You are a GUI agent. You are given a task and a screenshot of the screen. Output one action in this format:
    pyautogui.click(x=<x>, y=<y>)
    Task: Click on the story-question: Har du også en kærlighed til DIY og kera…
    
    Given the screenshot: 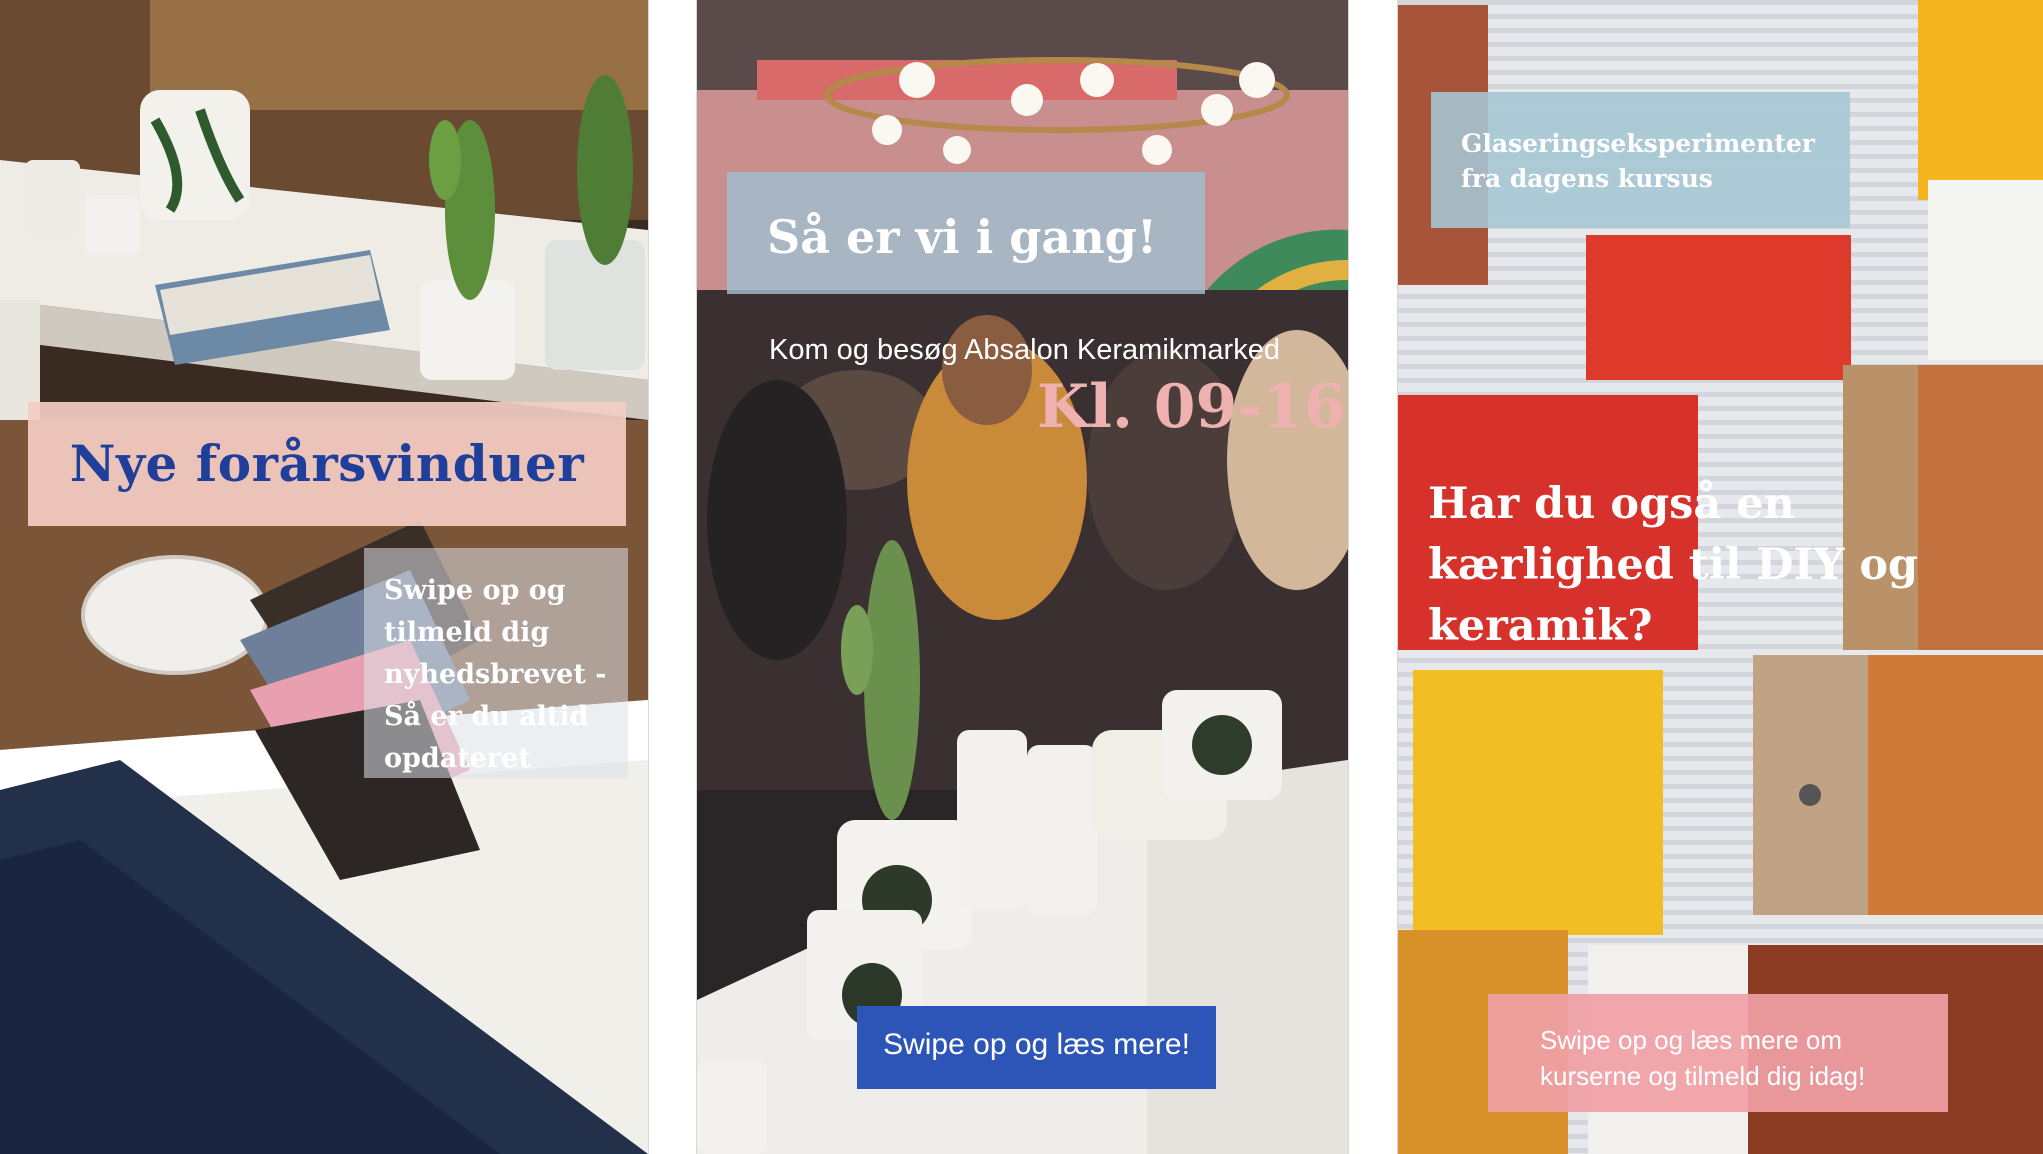 What is the action you would take?
    pyautogui.click(x=1673, y=565)
    